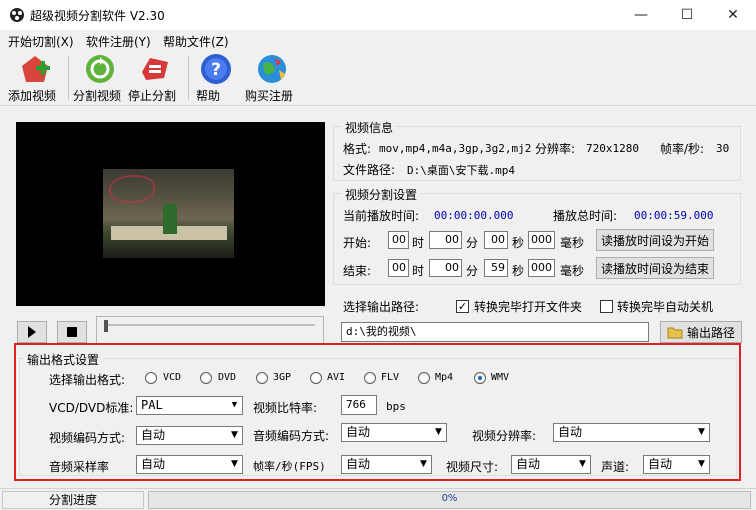 This screenshot has width=756, height=510. I want to click on status-bar: 分割进度 0%, so click(378, 499).